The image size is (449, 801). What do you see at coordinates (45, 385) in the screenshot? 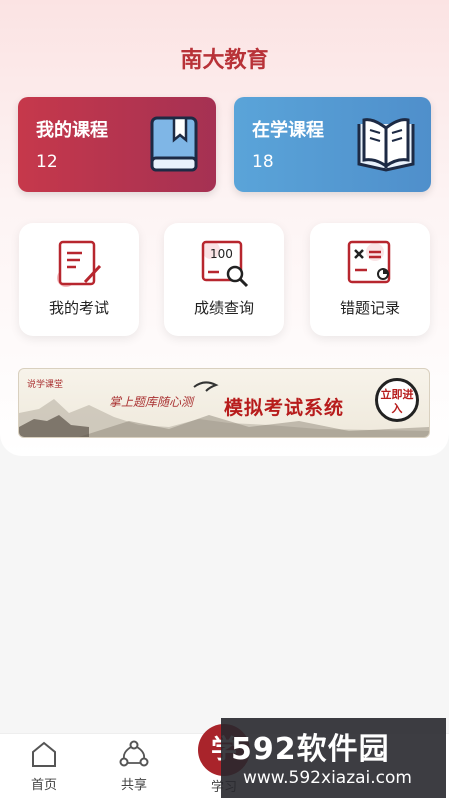
I see `banner-logo: 说学课堂` at bounding box center [45, 385].